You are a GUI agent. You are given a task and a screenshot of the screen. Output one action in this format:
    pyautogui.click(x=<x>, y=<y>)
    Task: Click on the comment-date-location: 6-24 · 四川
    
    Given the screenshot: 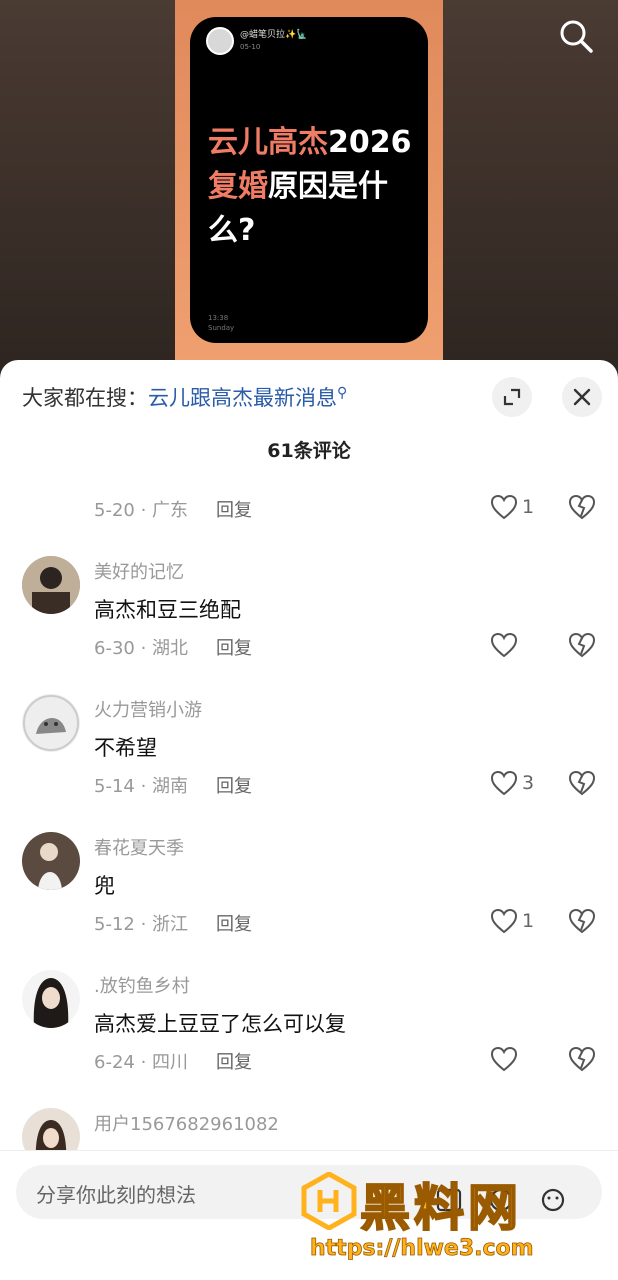 What is the action you would take?
    pyautogui.click(x=141, y=1062)
    